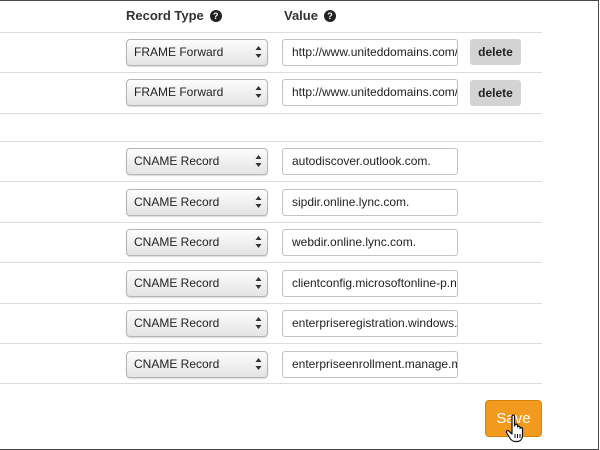 This screenshot has width=600, height=450. I want to click on record-value-input: sipdir.online.lync.com., so click(370, 202).